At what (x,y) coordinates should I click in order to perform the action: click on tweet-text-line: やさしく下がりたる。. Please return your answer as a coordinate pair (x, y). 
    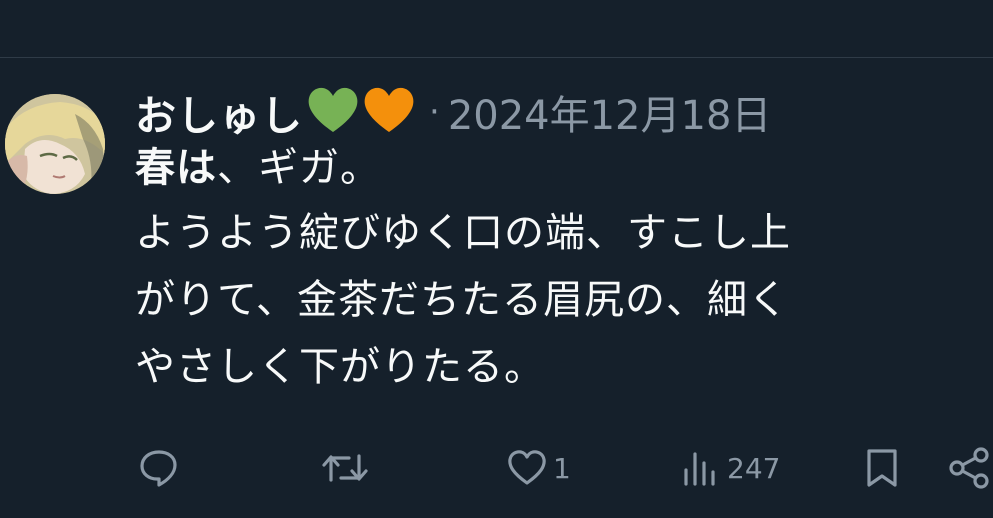
    Looking at the image, I should click on (340, 367).